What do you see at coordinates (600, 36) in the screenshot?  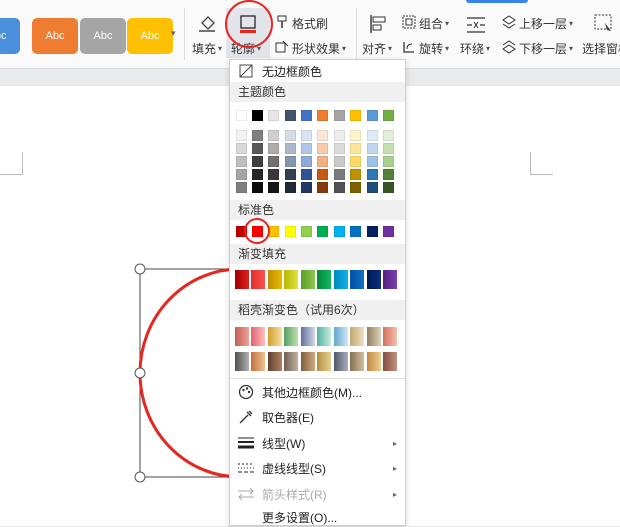 I see `selection-pane-button: 选择窗格` at bounding box center [600, 36].